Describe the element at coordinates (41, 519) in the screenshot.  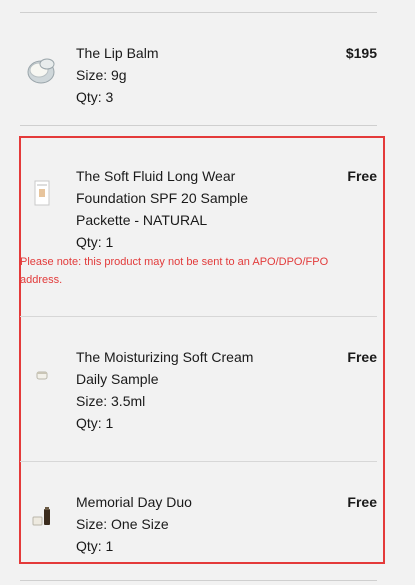
I see `duo-kit-icon` at that location.